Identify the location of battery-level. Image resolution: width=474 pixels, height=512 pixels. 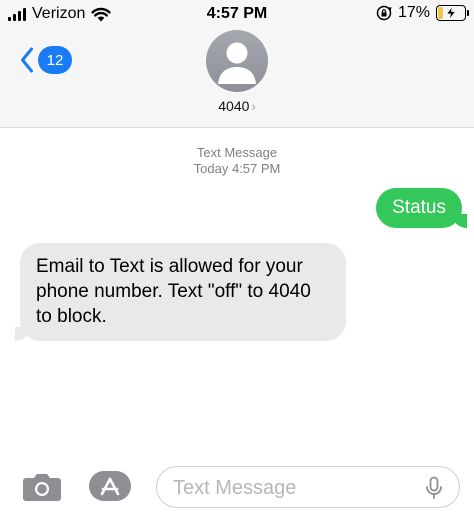
(440, 13).